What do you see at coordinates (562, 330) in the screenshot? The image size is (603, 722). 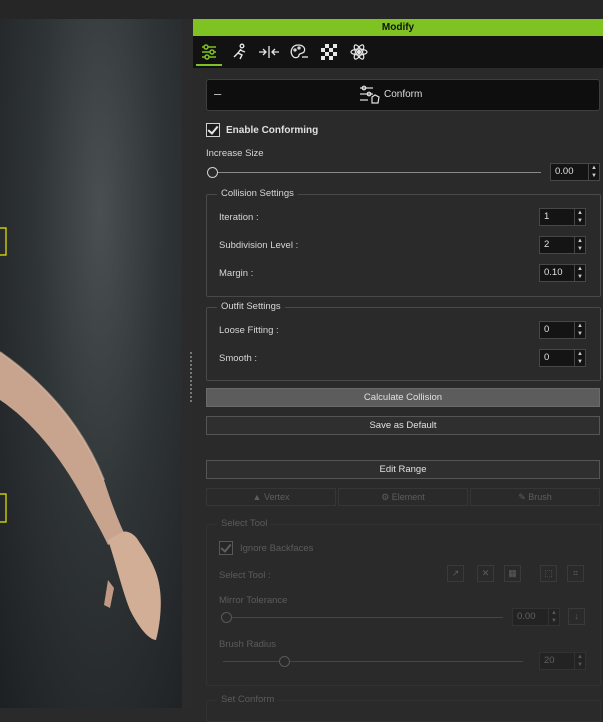 I see `loose-fitting-spinbox: 0 ▲ ▼` at bounding box center [562, 330].